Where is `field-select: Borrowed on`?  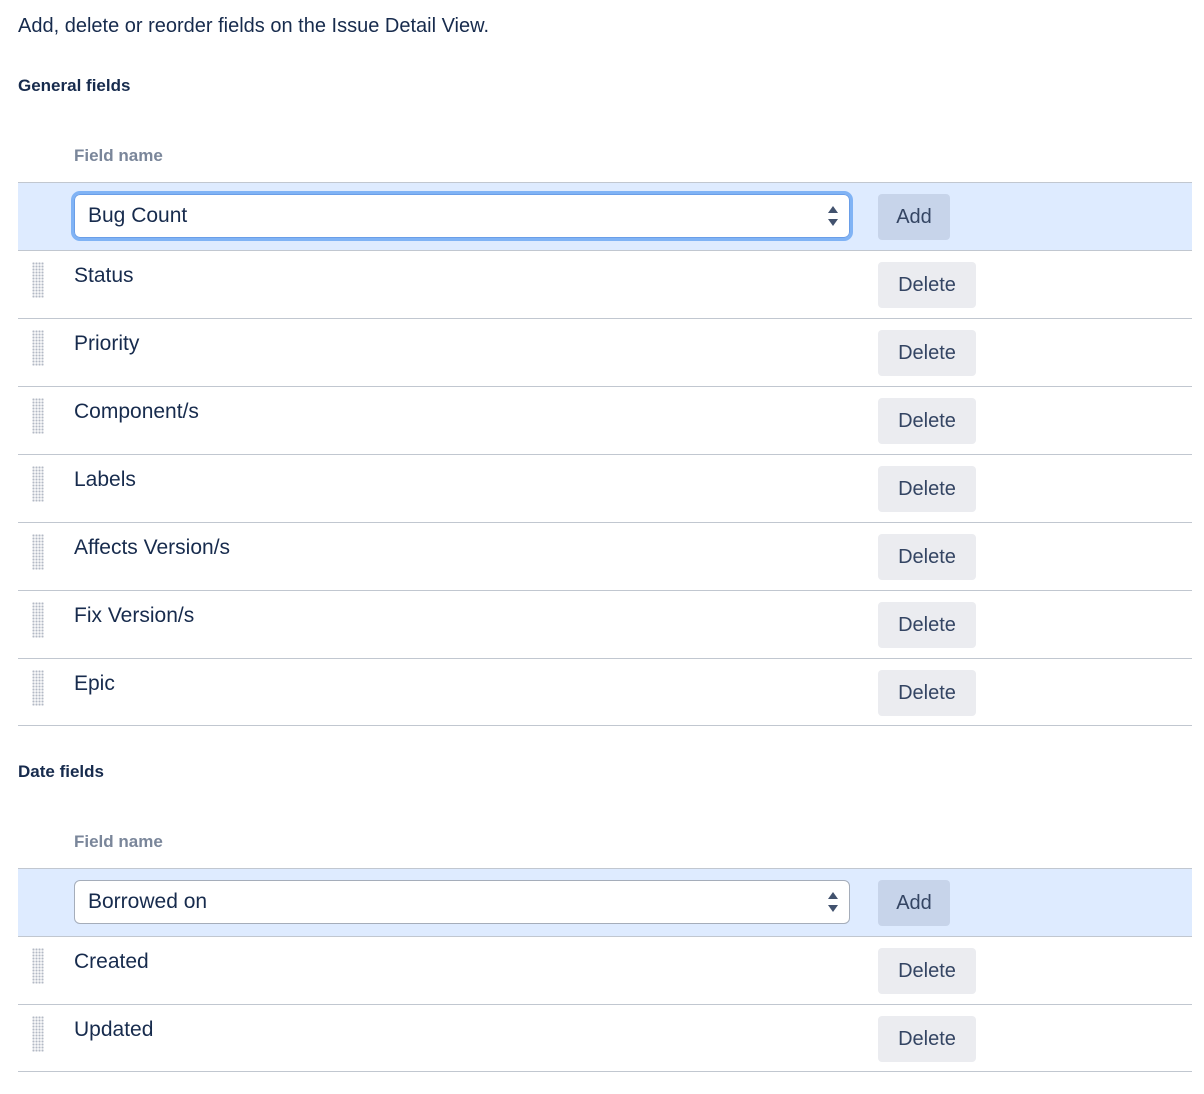
field-select: Borrowed on is located at coordinates (462, 902).